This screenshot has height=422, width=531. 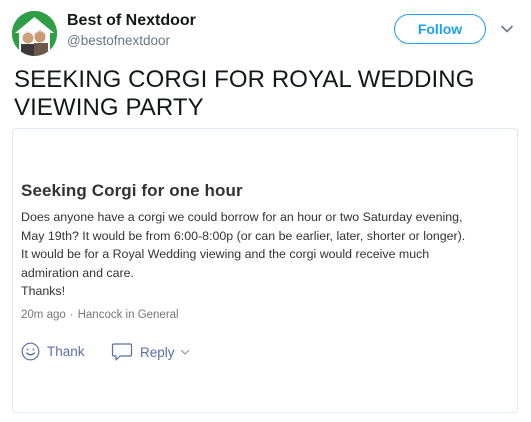 I want to click on post-body-line: admiration and care., so click(x=77, y=272).